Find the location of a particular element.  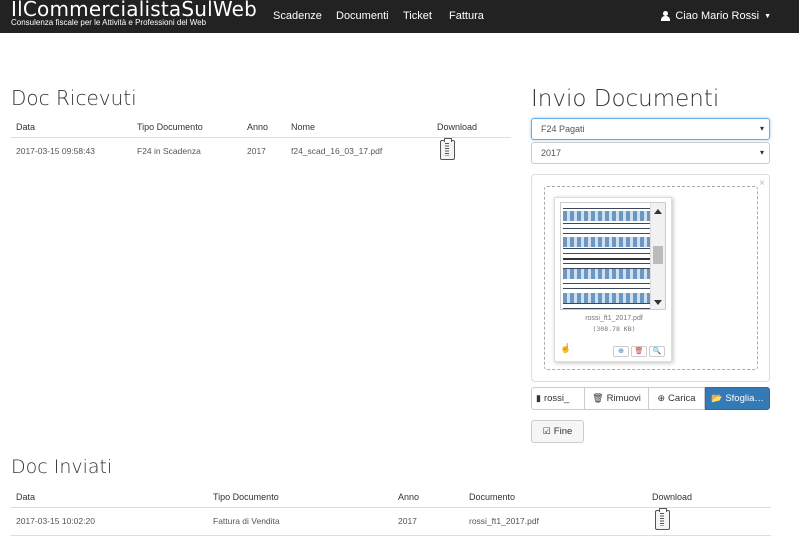

scroll-up-icon is located at coordinates (658, 211).